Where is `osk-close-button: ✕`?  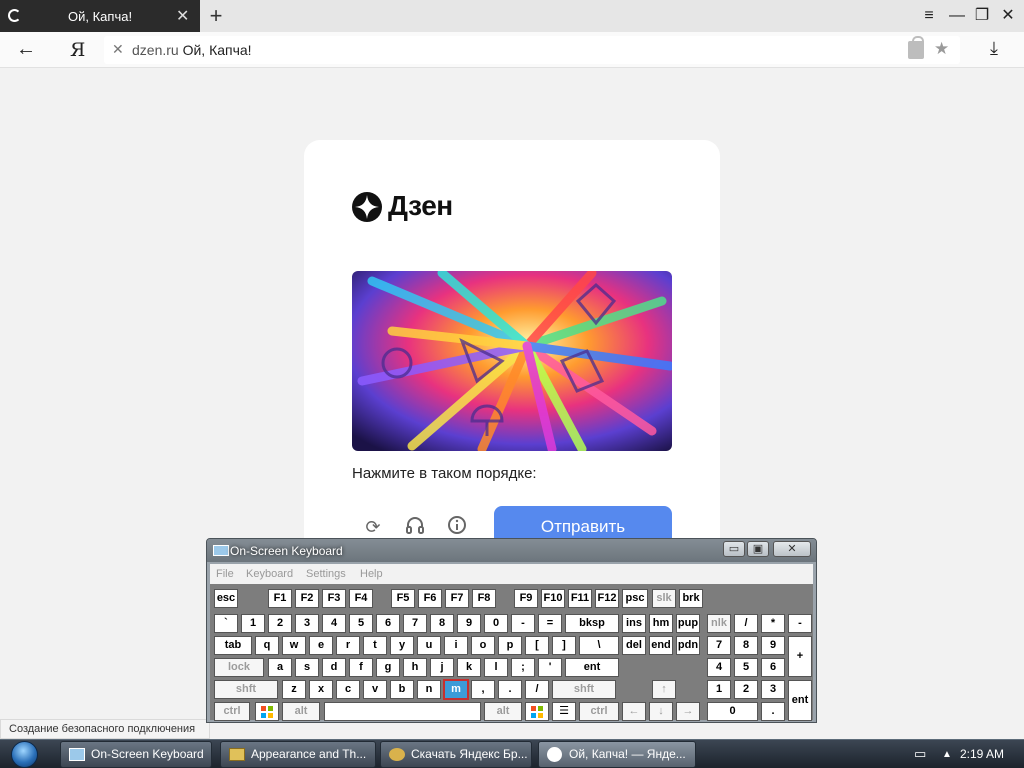
osk-close-button: ✕ is located at coordinates (792, 549).